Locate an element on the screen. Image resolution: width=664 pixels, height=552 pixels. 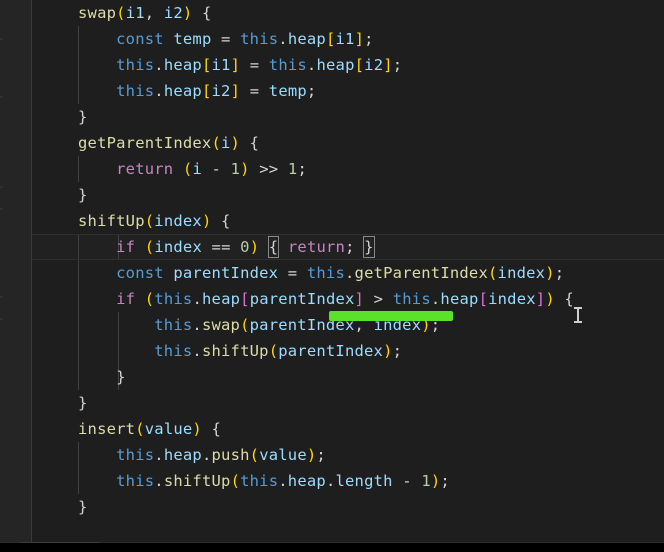
code-token: return is located at coordinates (145, 169).